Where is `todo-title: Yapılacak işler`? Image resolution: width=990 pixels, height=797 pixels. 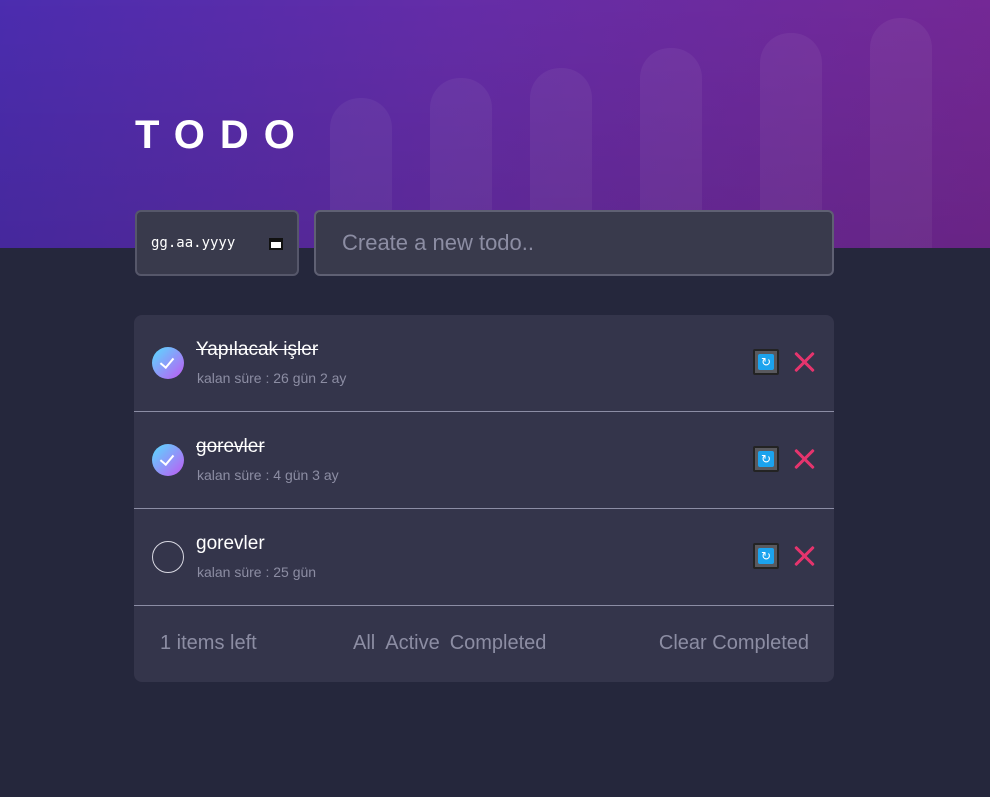 todo-title: Yapılacak işler is located at coordinates (257, 350).